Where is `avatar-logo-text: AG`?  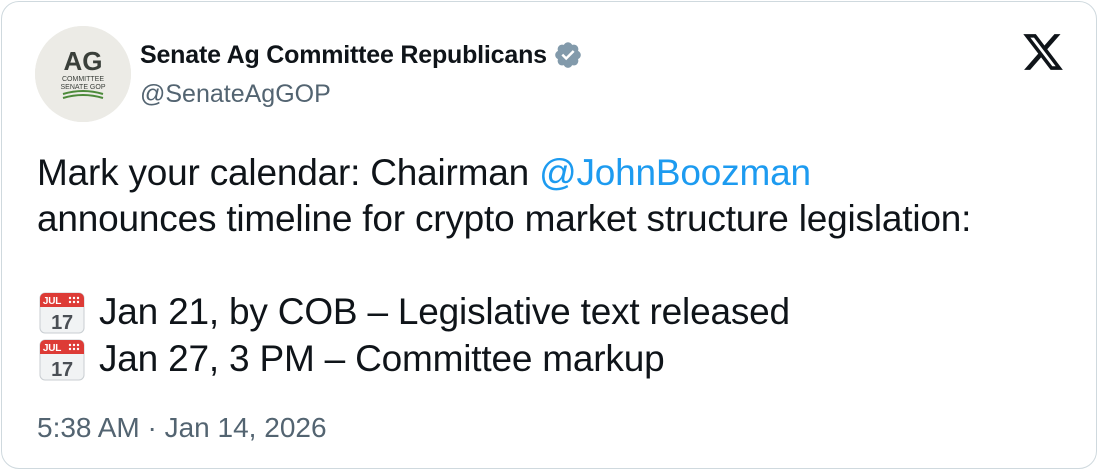 avatar-logo-text: AG is located at coordinates (83, 61).